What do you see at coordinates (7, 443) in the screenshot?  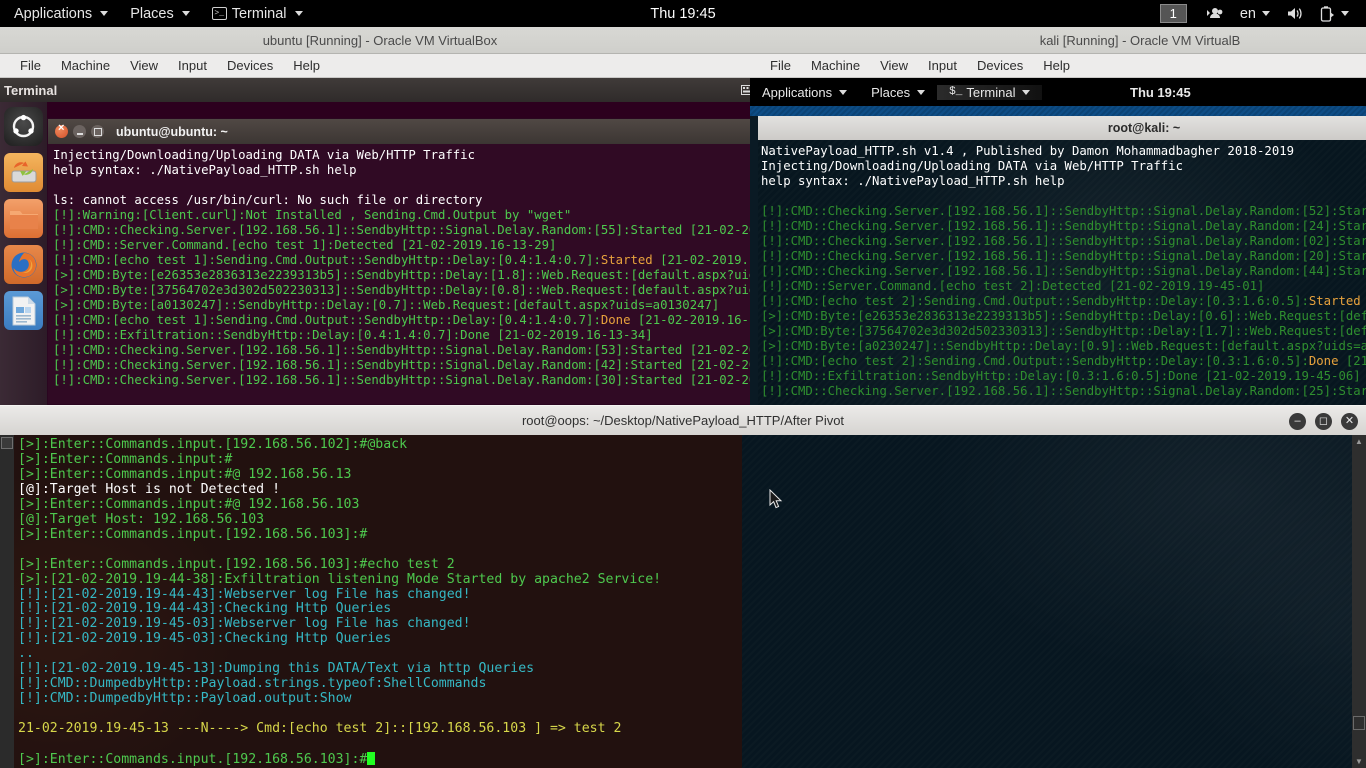 I see `terminal-menu-icon` at bounding box center [7, 443].